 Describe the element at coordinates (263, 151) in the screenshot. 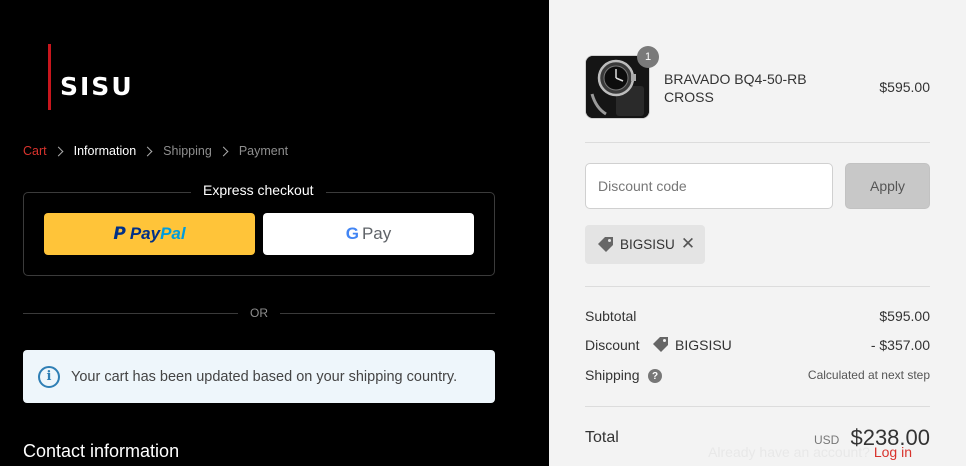

I see `breadcrumb-payment: Payment` at that location.